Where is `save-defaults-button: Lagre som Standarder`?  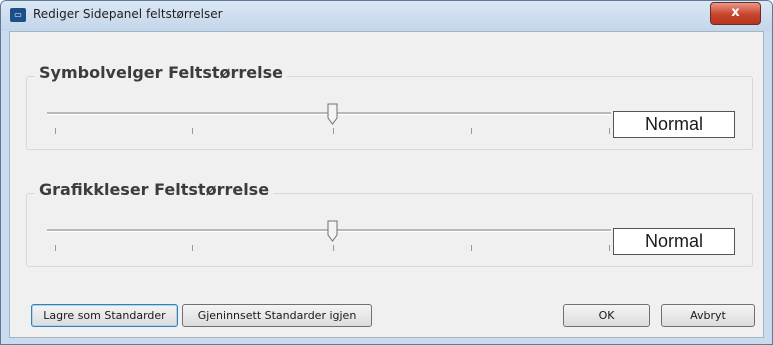
save-defaults-button: Lagre som Standarder is located at coordinates (104, 315).